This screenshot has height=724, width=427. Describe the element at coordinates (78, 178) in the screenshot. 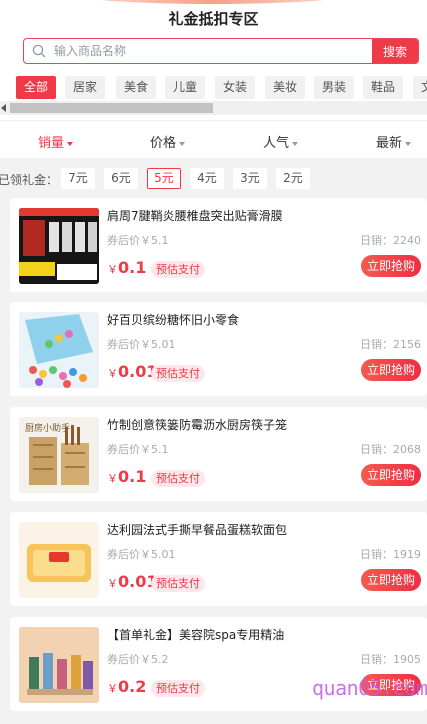

I see `coupon-chip-7: 7元` at that location.